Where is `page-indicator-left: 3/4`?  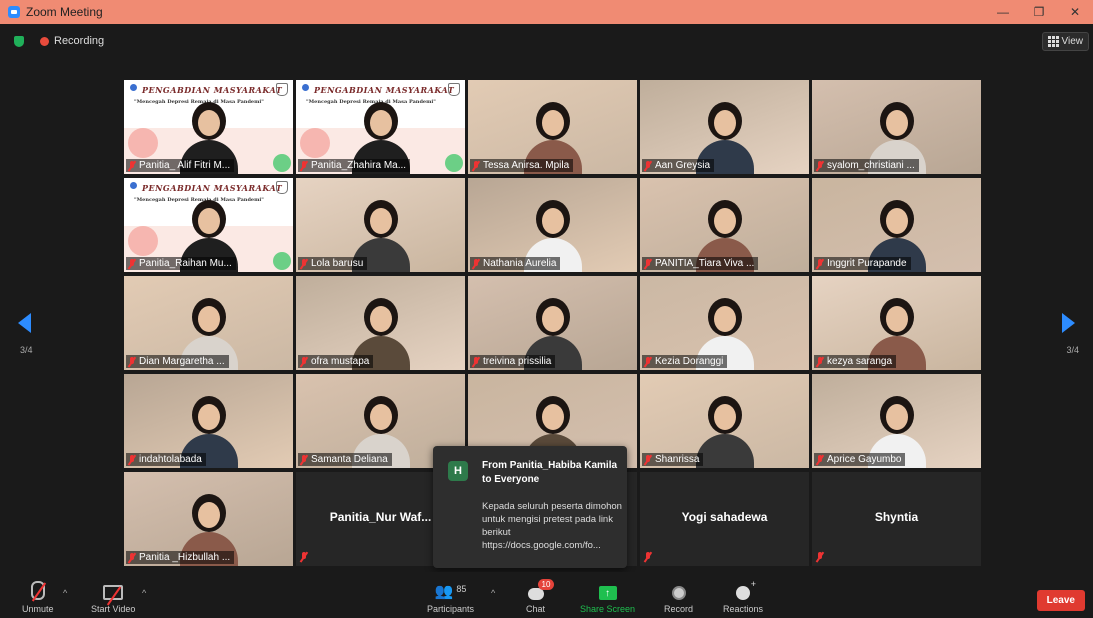
page-indicator-left: 3/4 is located at coordinates (26, 350).